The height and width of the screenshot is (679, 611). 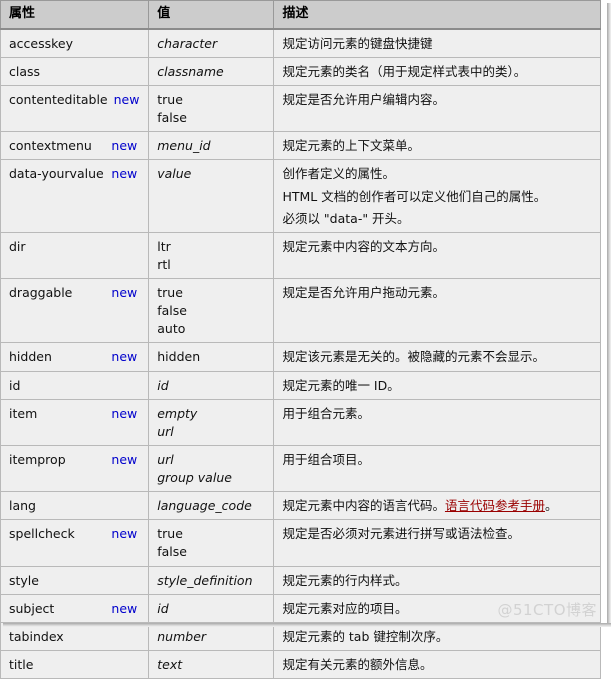 I want to click on attribute-cell-inner: itemprop new, so click(x=74, y=460).